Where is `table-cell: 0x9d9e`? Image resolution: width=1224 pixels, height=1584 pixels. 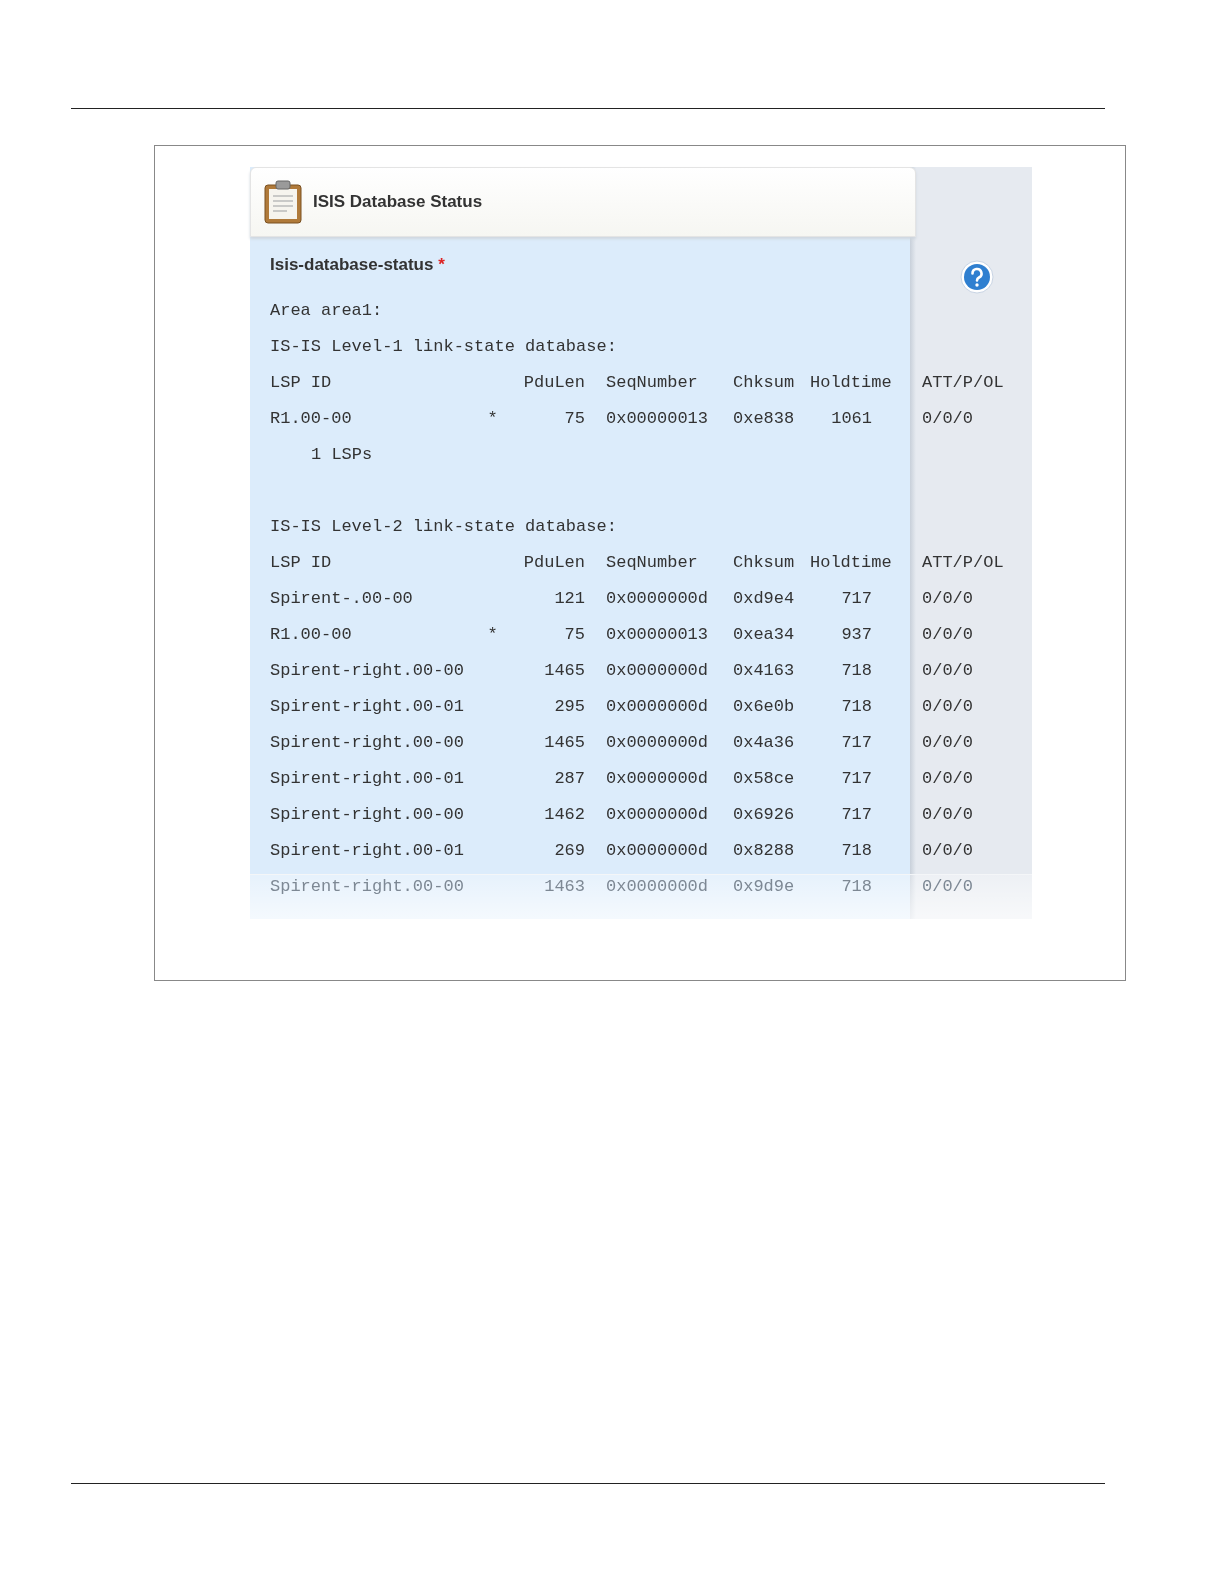 table-cell: 0x9d9e is located at coordinates (764, 886).